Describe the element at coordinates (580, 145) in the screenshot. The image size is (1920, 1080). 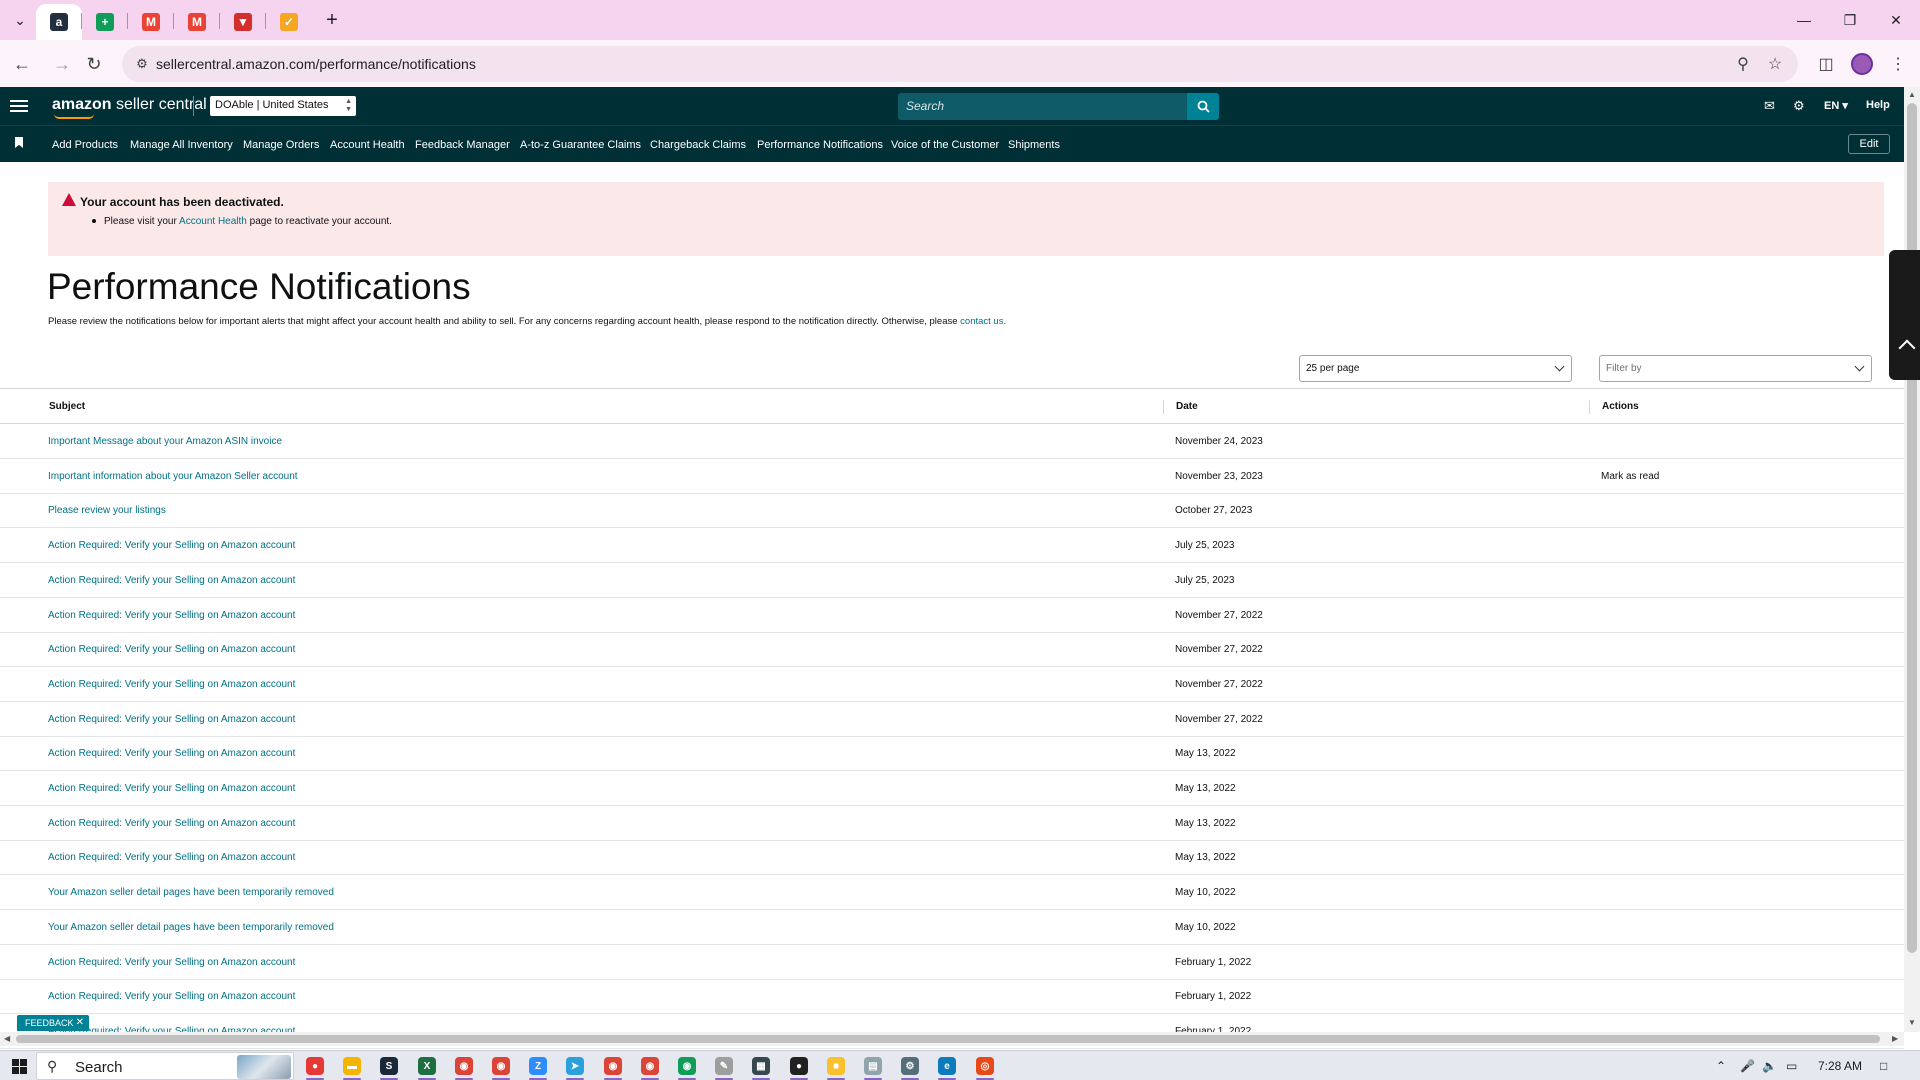
I see `nav-link-a-to-z-guarantee-claims: A-to-z Guarantee Claims` at that location.